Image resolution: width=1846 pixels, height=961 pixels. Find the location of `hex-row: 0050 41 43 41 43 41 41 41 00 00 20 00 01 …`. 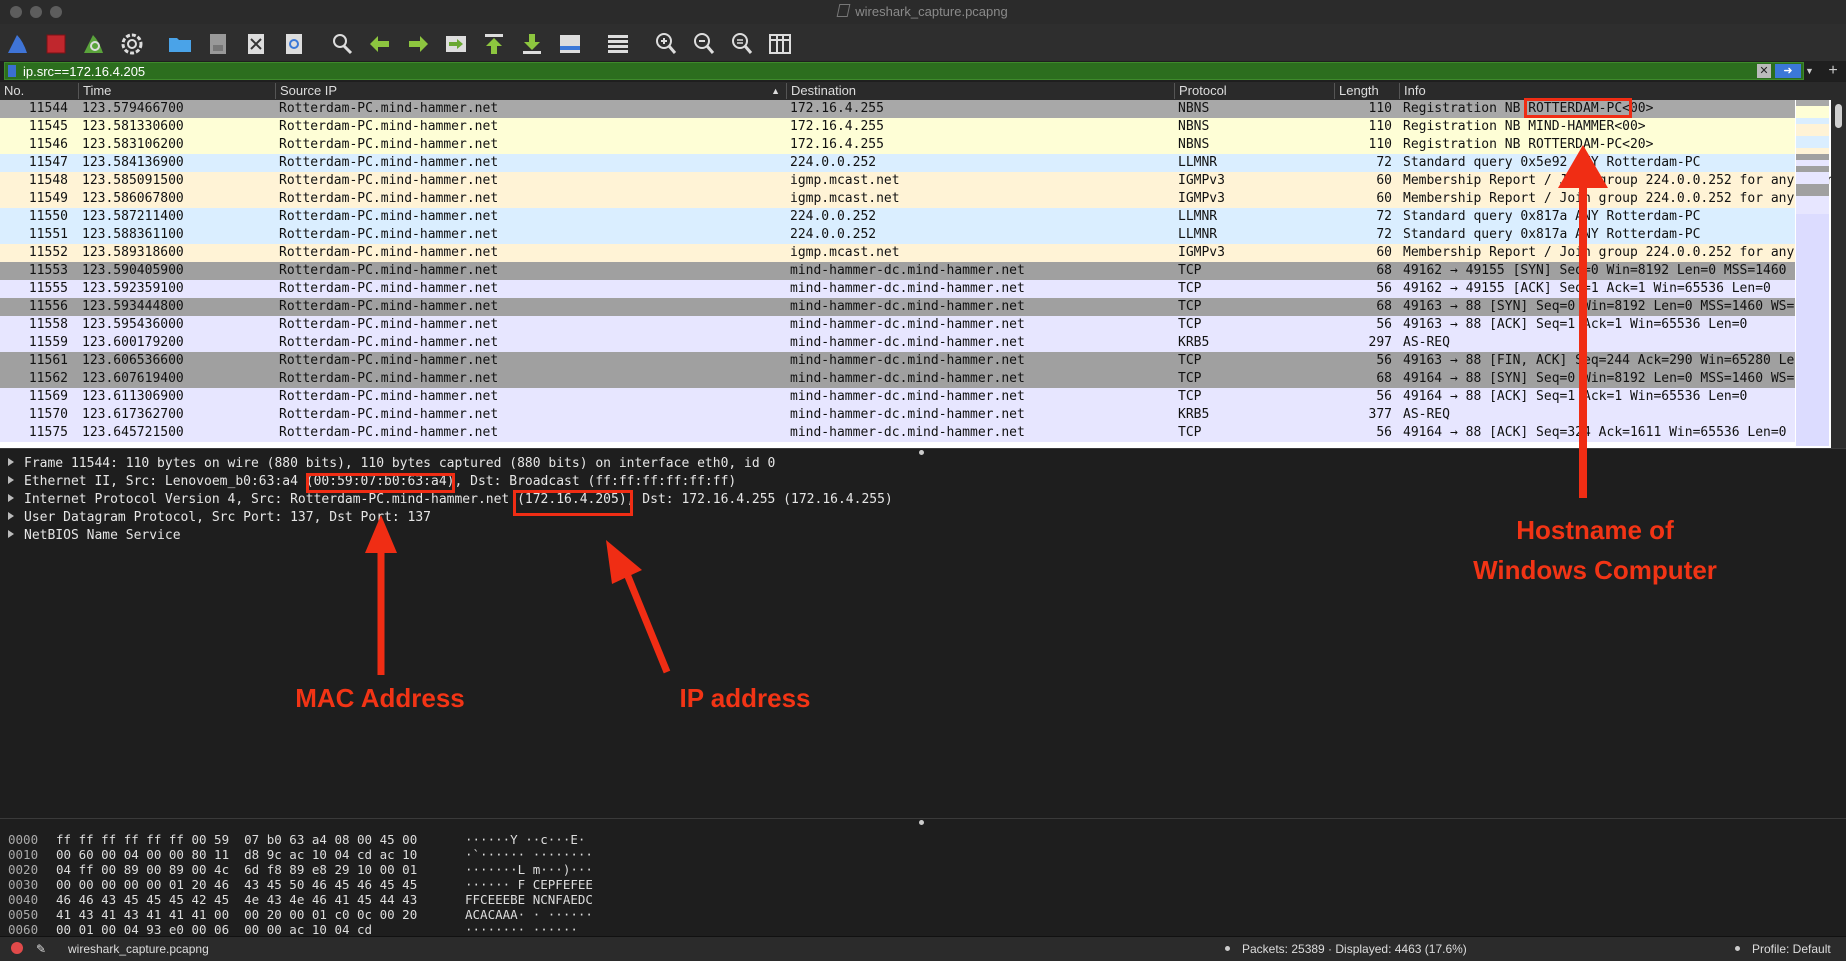

hex-row: 0050 41 43 41 43 41 41 41 00 00 20 00 01 … is located at coordinates (300, 914).